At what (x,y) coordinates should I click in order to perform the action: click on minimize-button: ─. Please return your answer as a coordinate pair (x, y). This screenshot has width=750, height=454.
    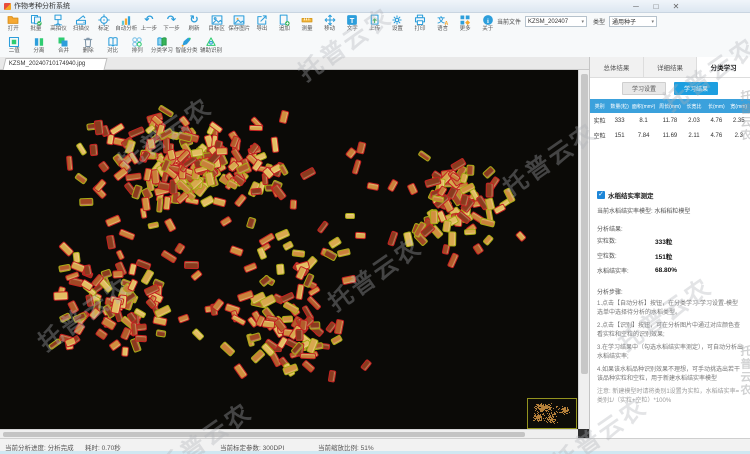
    Looking at the image, I should click on (636, 6).